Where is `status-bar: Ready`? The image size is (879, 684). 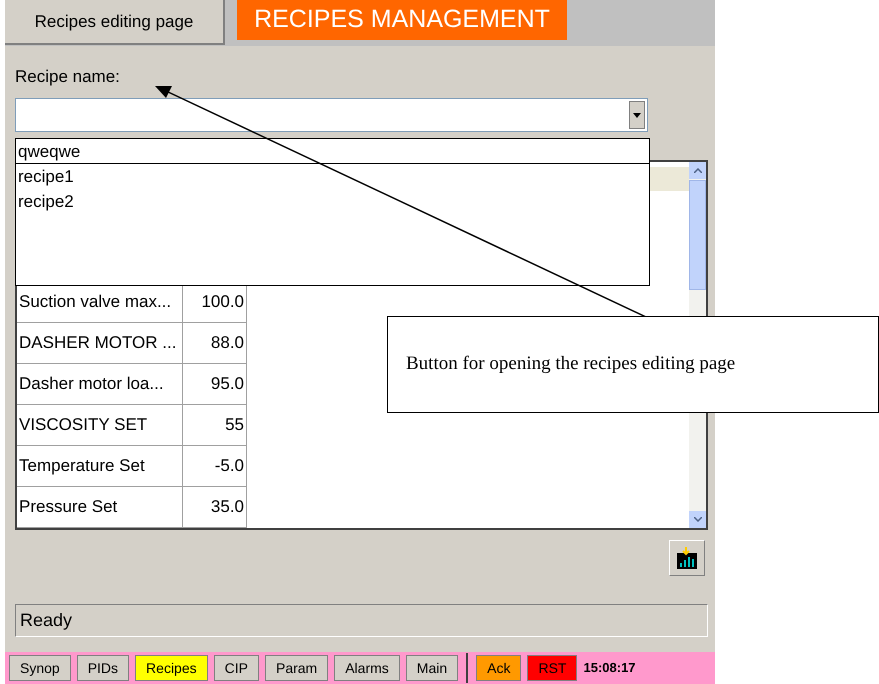 status-bar: Ready is located at coordinates (361, 620).